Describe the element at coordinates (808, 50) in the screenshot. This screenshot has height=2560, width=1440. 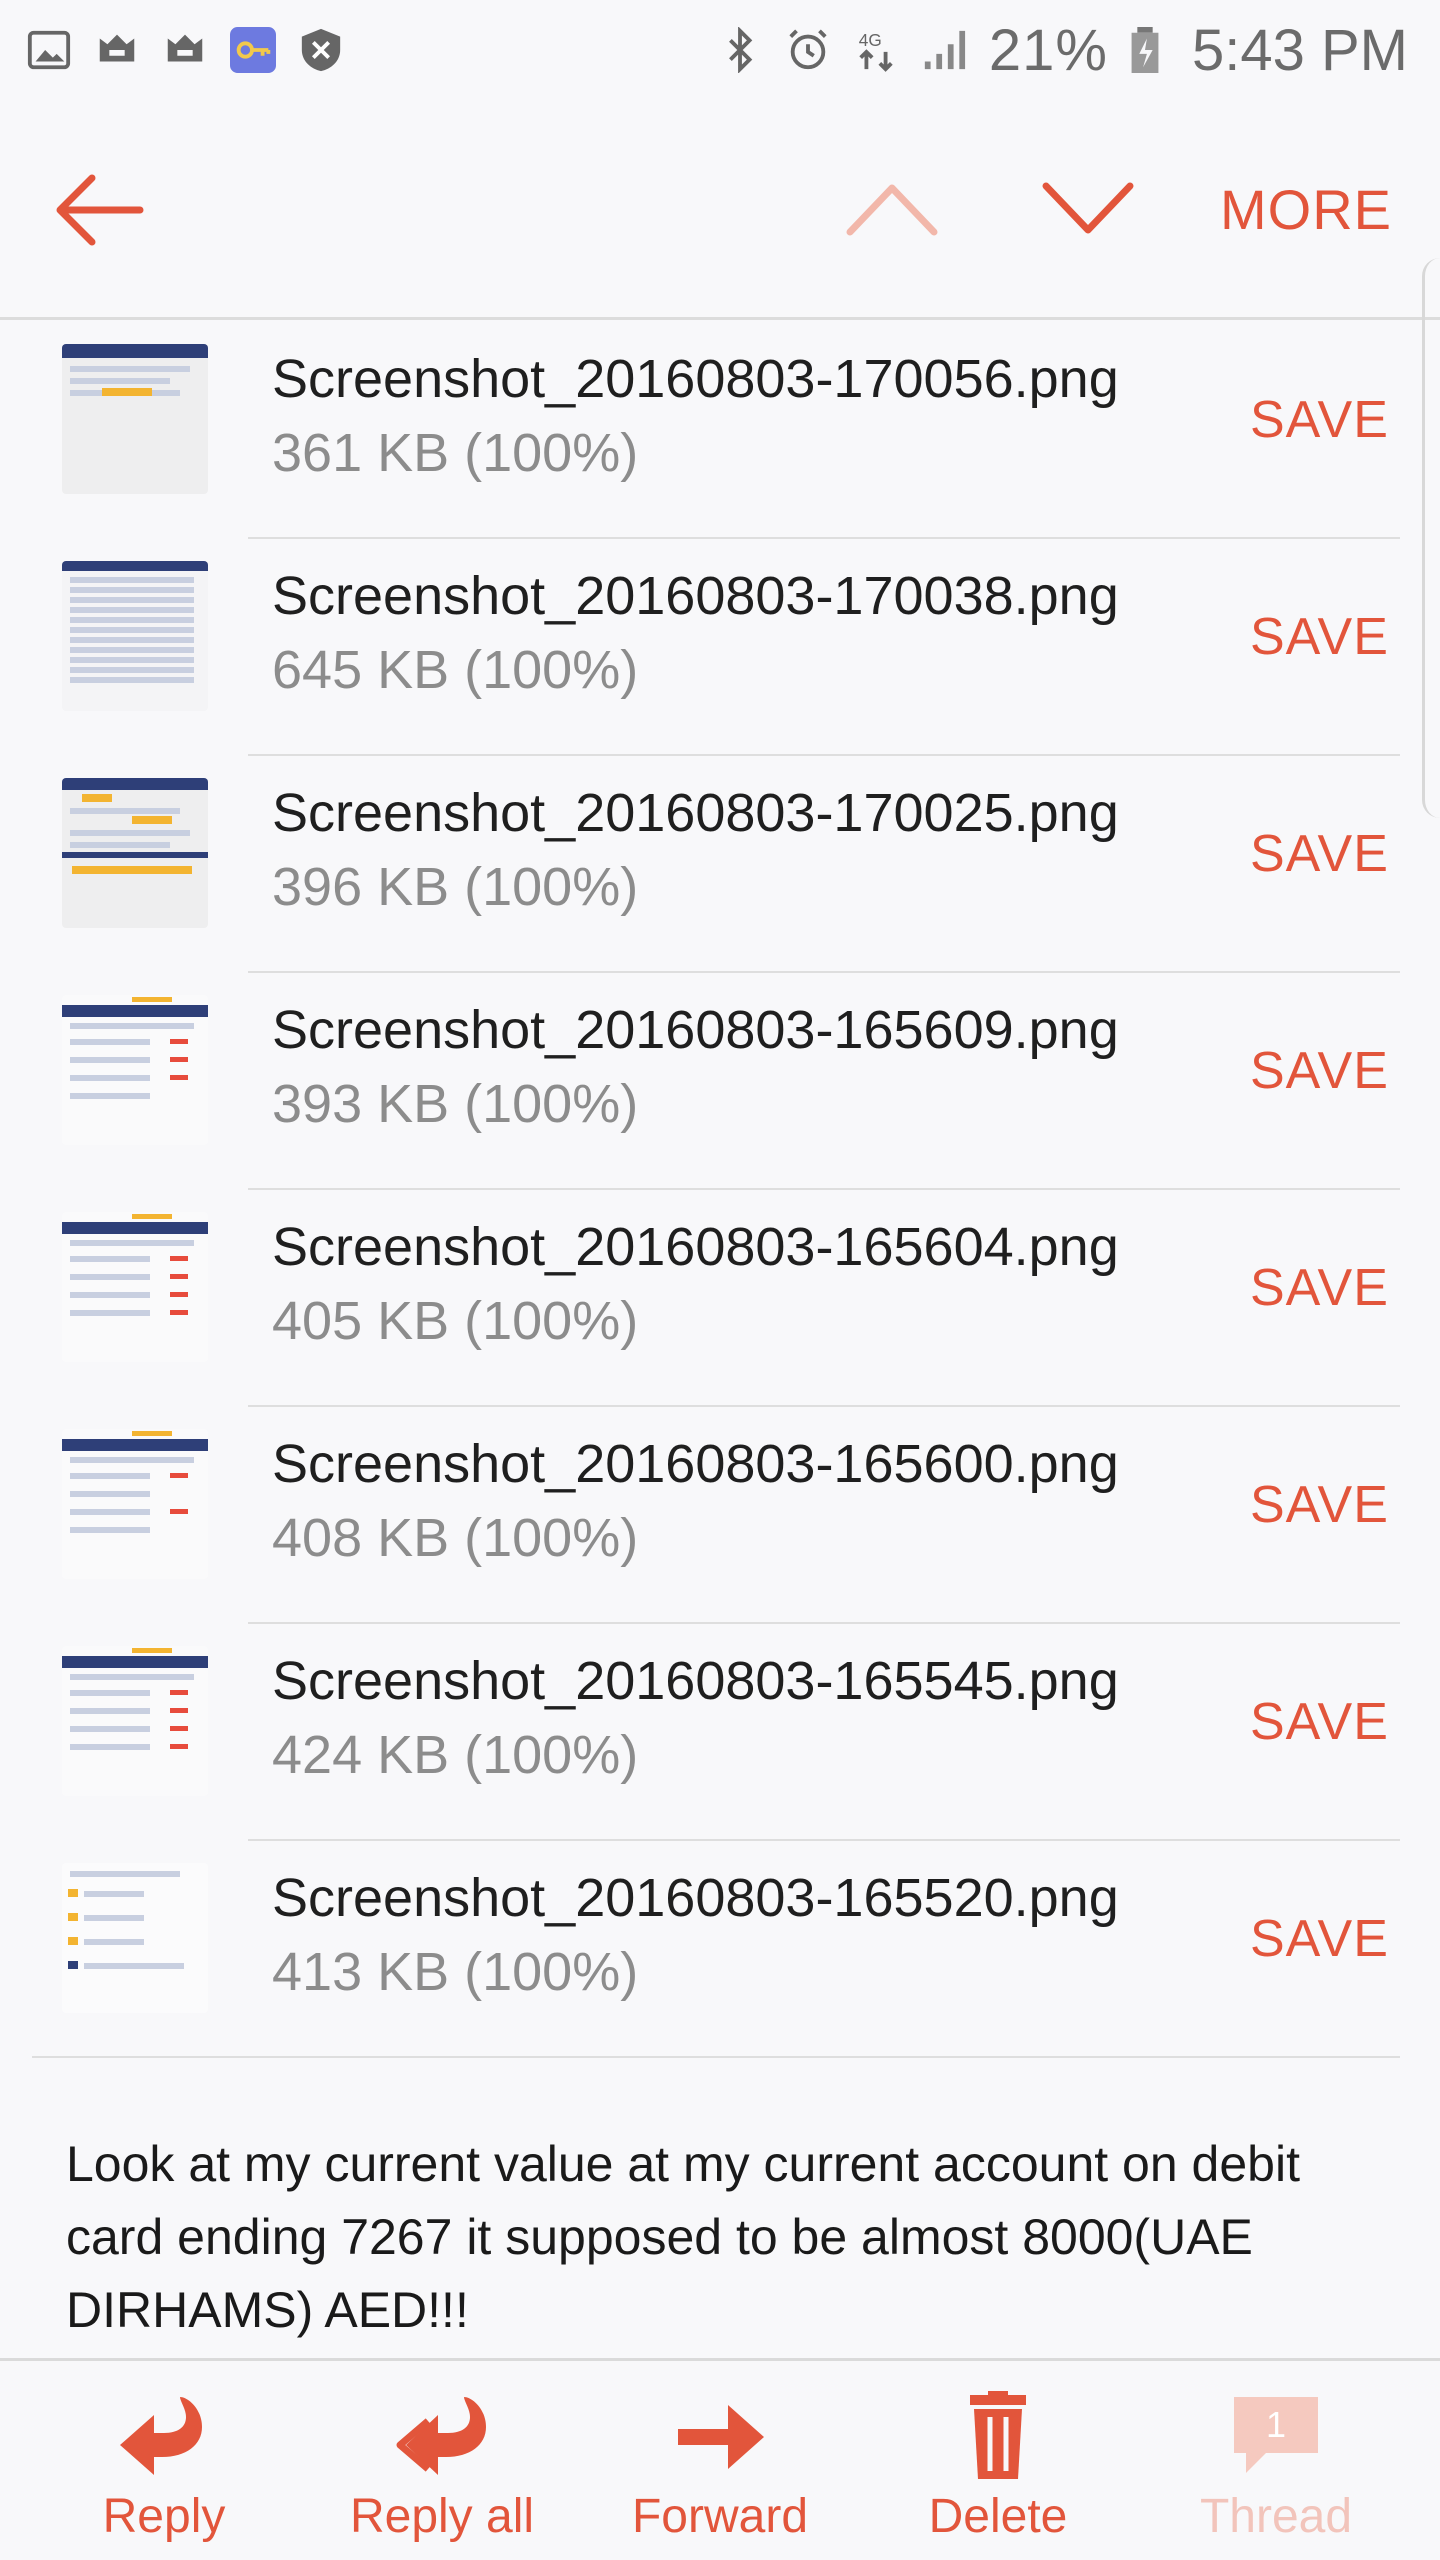
I see `alarm-icon` at that location.